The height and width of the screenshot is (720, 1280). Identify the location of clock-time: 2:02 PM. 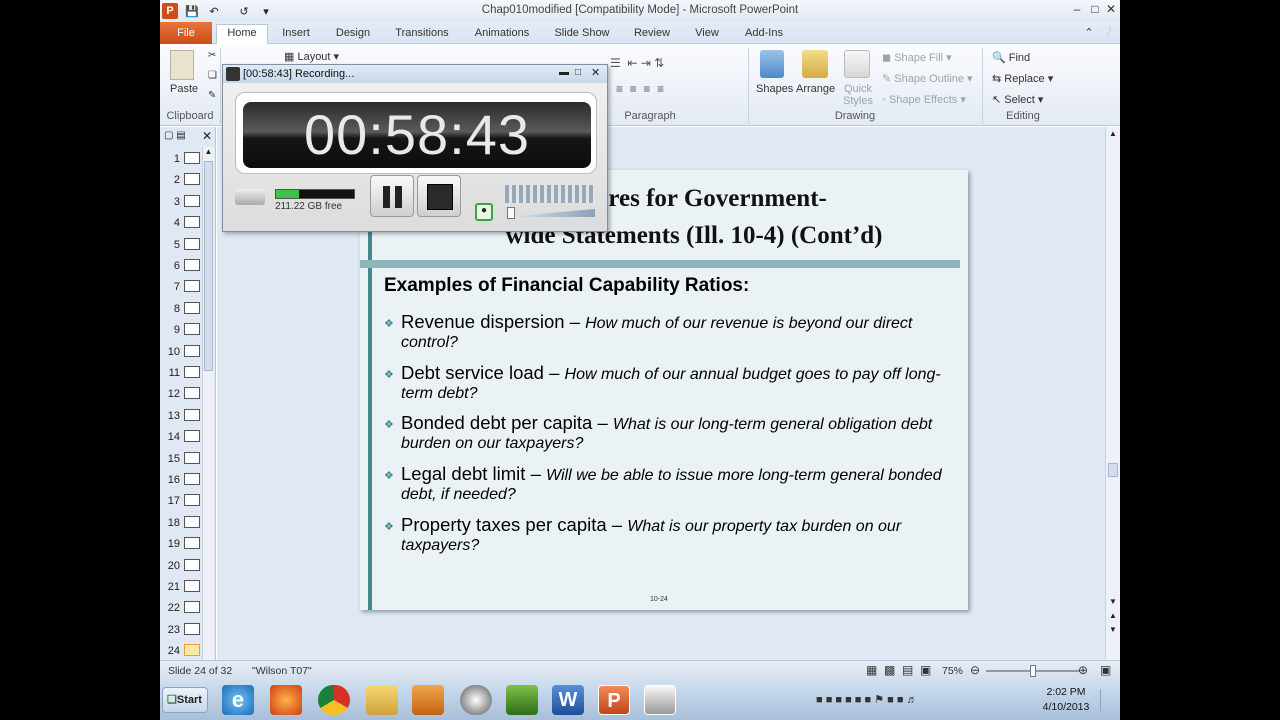
(1066, 692).